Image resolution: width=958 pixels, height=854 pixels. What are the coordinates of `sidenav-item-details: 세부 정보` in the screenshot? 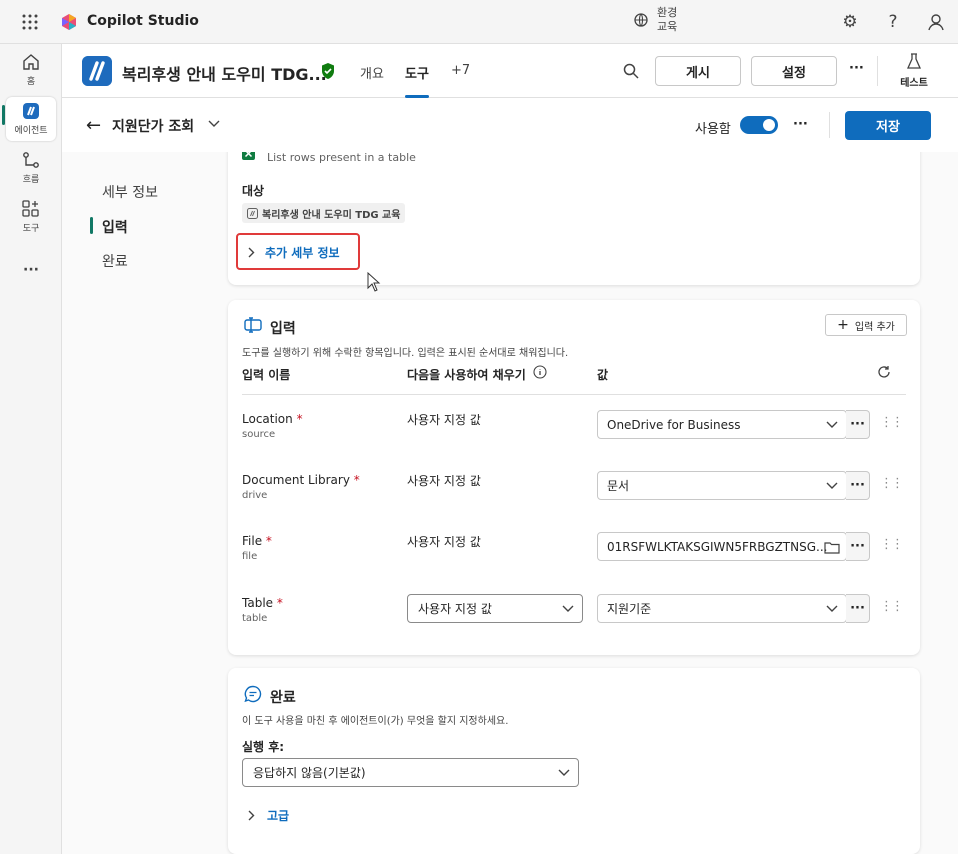 It's located at (130, 192).